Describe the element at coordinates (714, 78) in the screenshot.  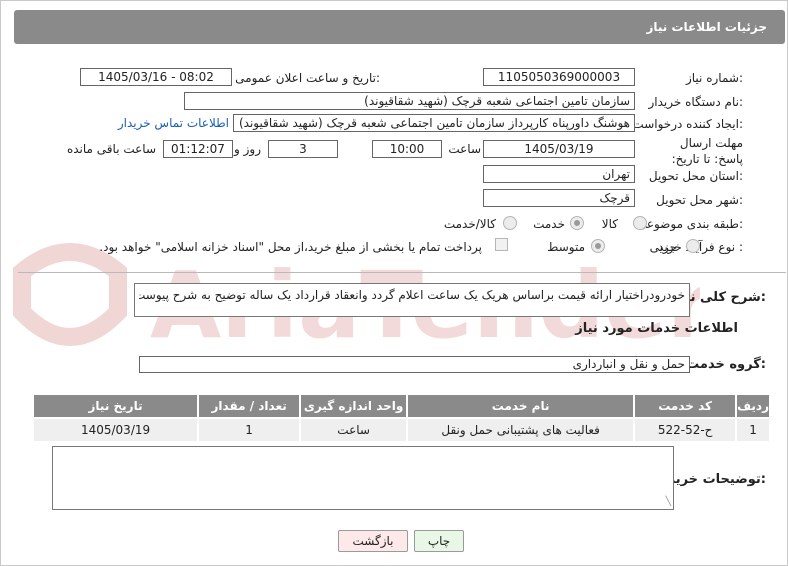
I see `need-number-label: شماره نیاز:` at that location.